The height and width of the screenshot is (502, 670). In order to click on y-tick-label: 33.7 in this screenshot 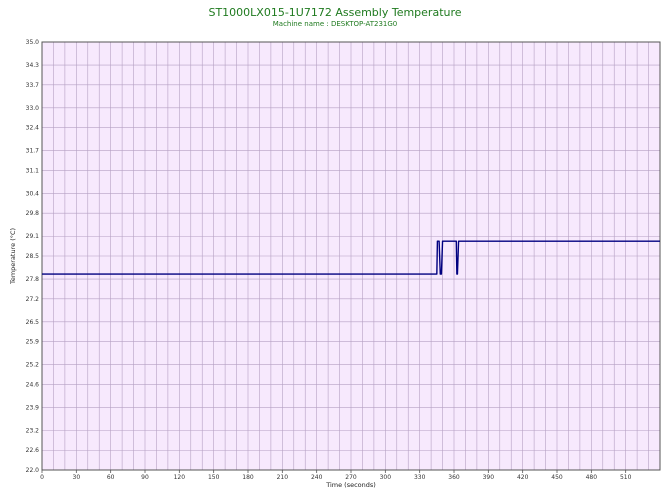, I will do `click(33, 85)`.